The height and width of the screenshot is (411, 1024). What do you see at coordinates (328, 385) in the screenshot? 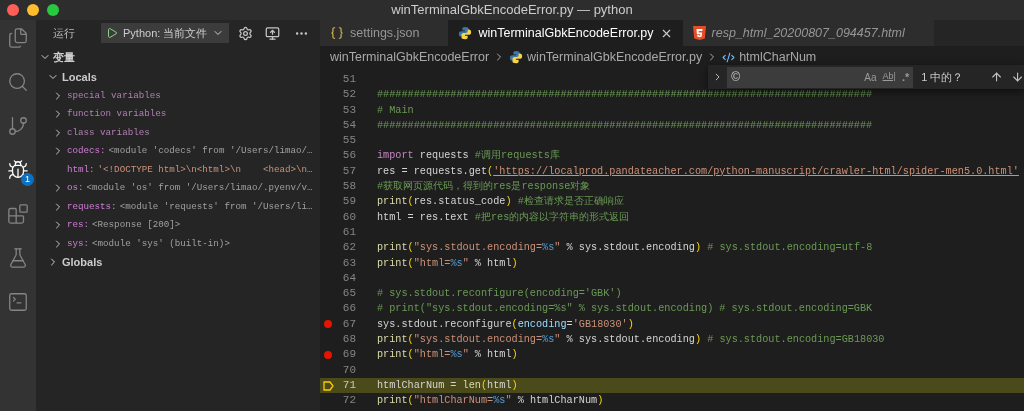
I see `debug-pointer-icon` at bounding box center [328, 385].